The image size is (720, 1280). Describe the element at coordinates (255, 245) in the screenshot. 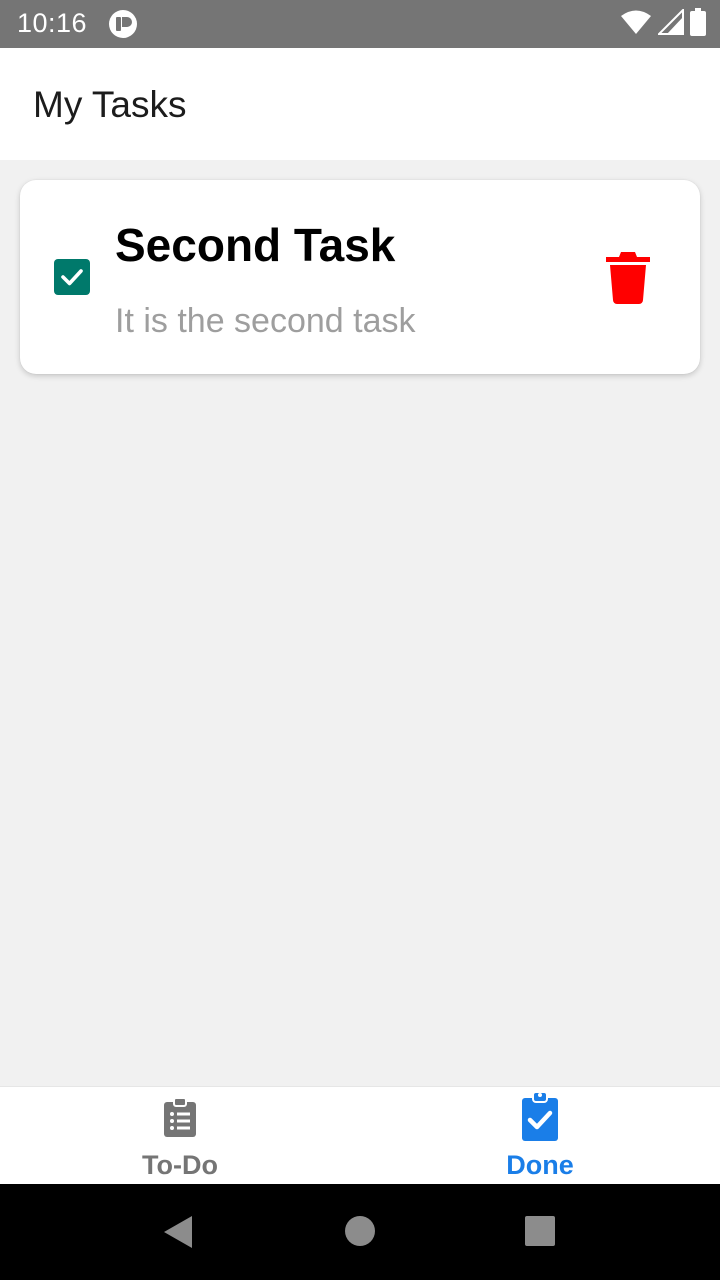

I see `task-title: Second Task` at that location.